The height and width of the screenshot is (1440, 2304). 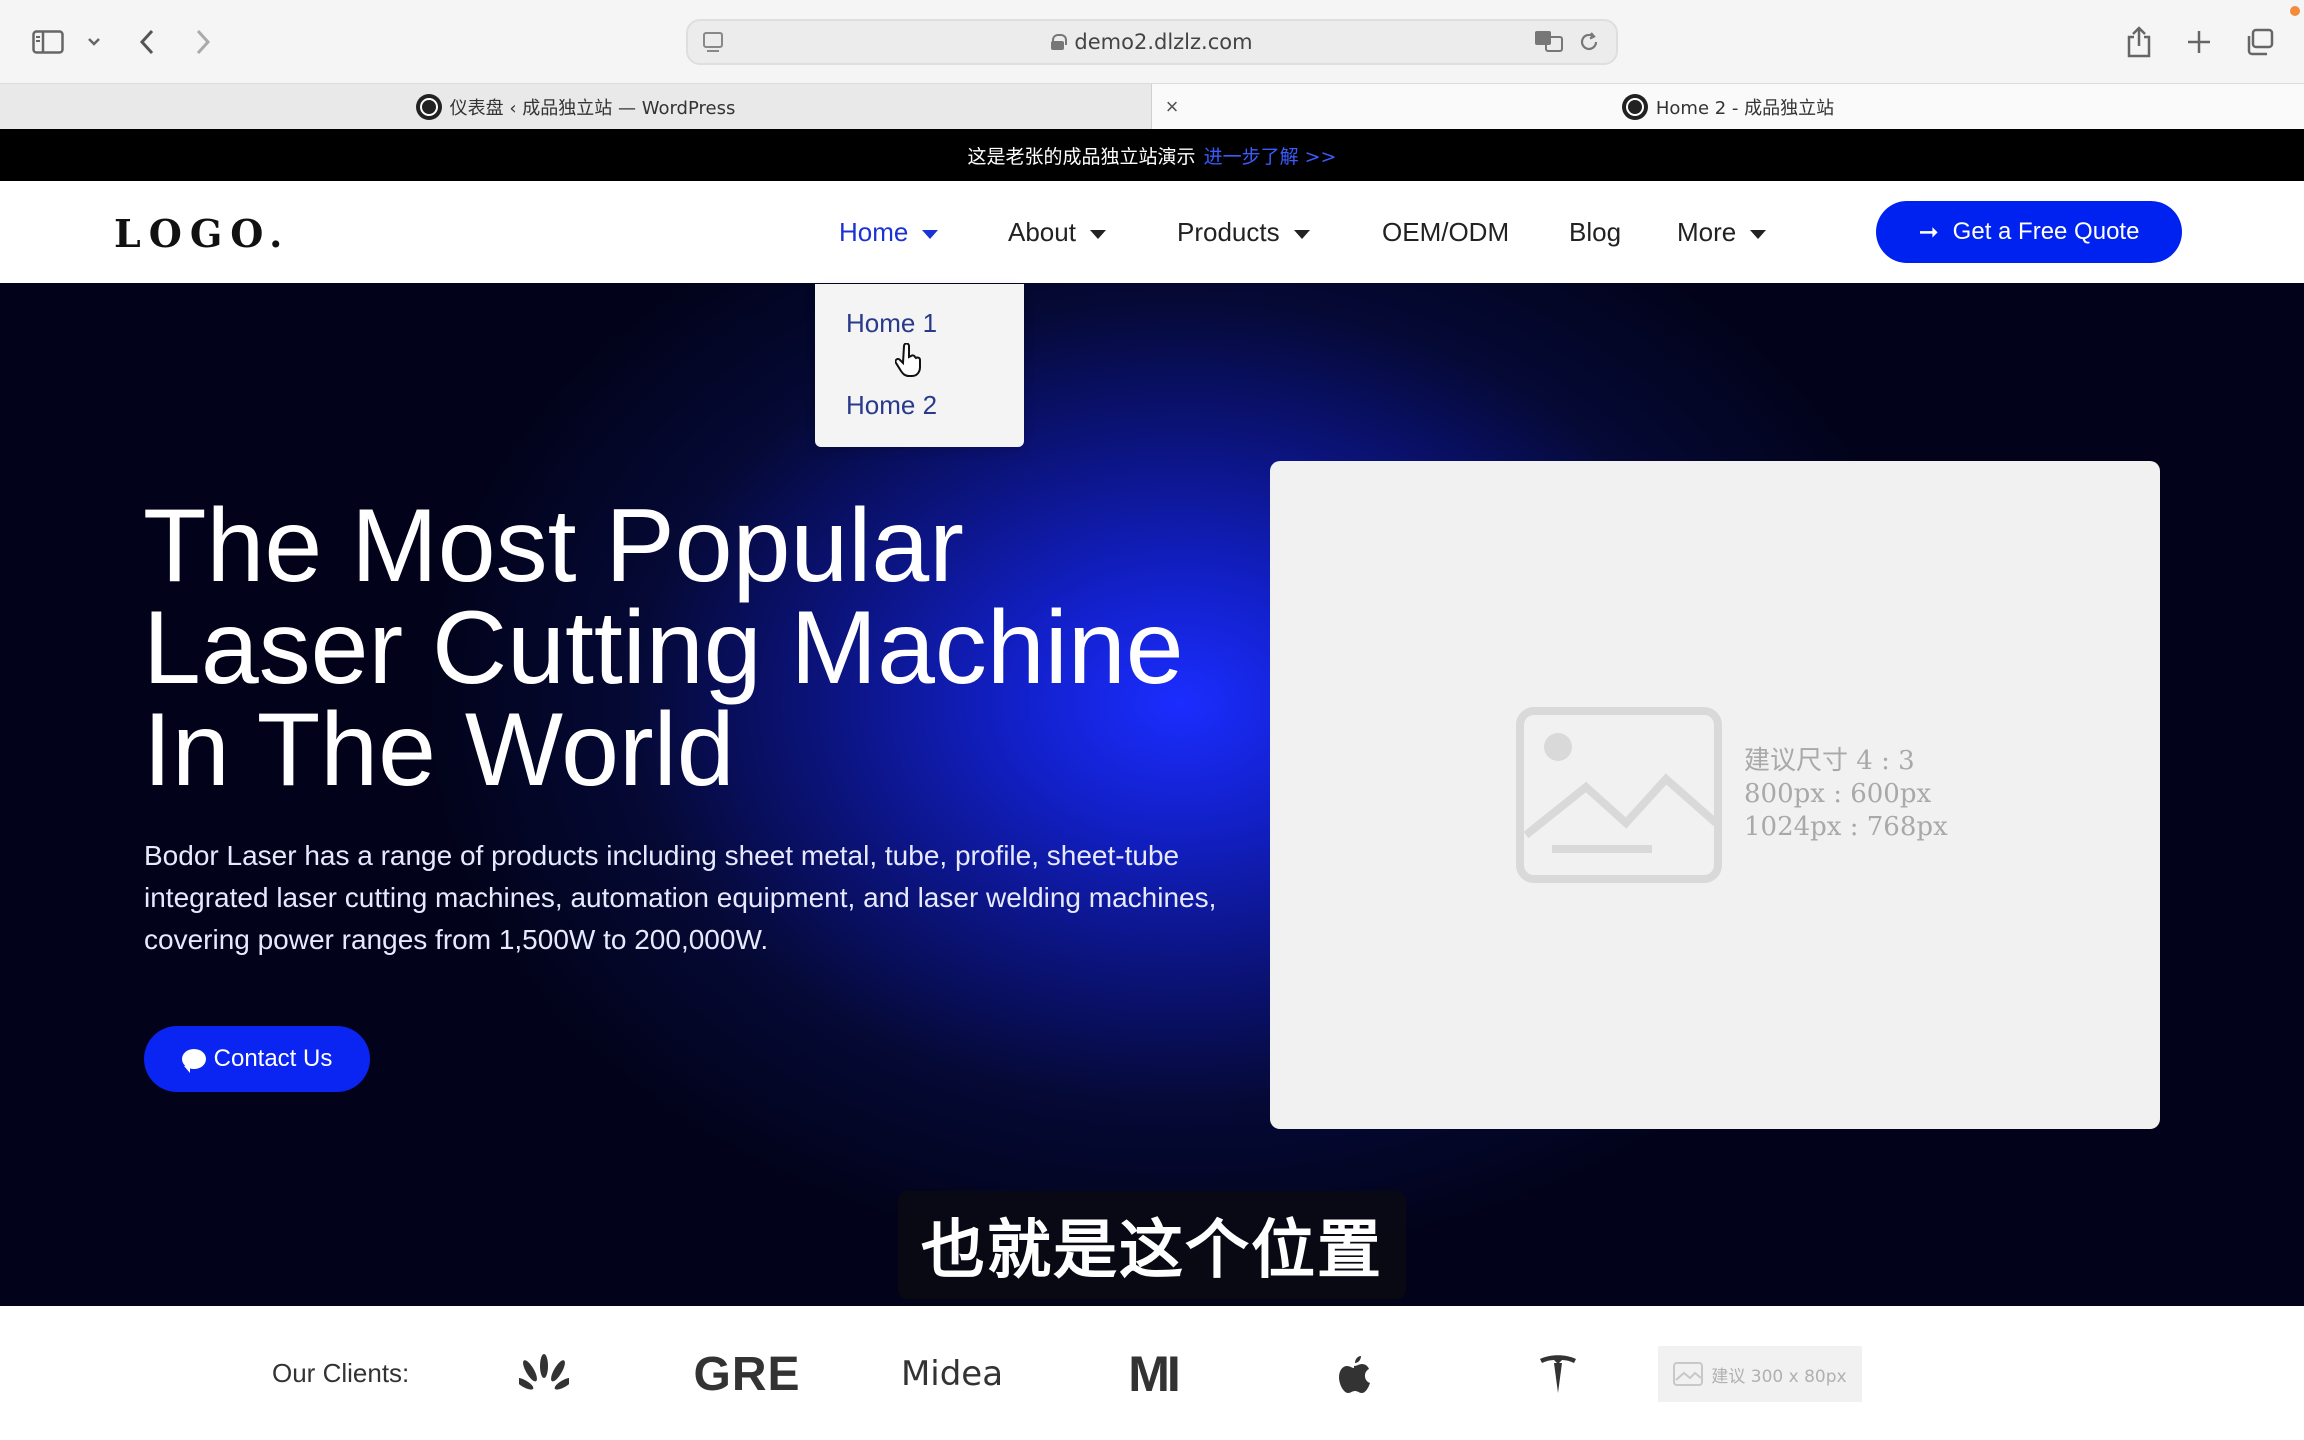 What do you see at coordinates (1228, 232) in the screenshot?
I see `nav-label: Products` at bounding box center [1228, 232].